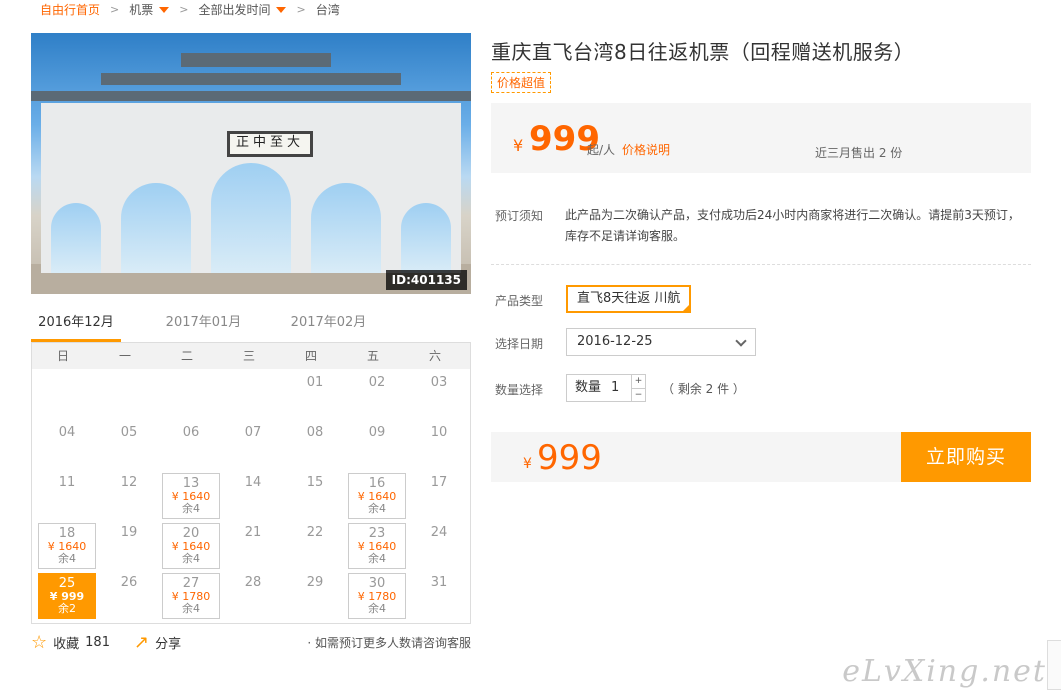 This screenshot has width=1061, height=695. What do you see at coordinates (191, 496) in the screenshot?
I see `calendar-day-available: 13 ¥ 1640 余4` at bounding box center [191, 496].